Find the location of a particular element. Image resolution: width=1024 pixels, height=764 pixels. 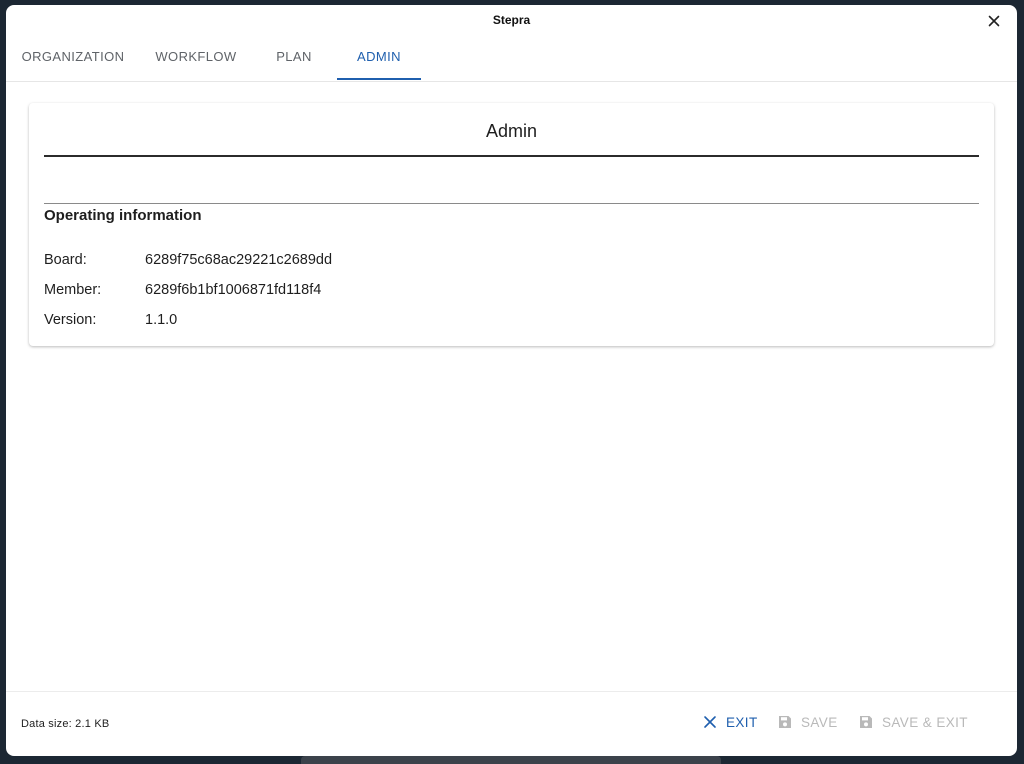

footer-bar: Data size: 2.1 KB EXIT SAVE SAVE & EXIT is located at coordinates (511, 723).